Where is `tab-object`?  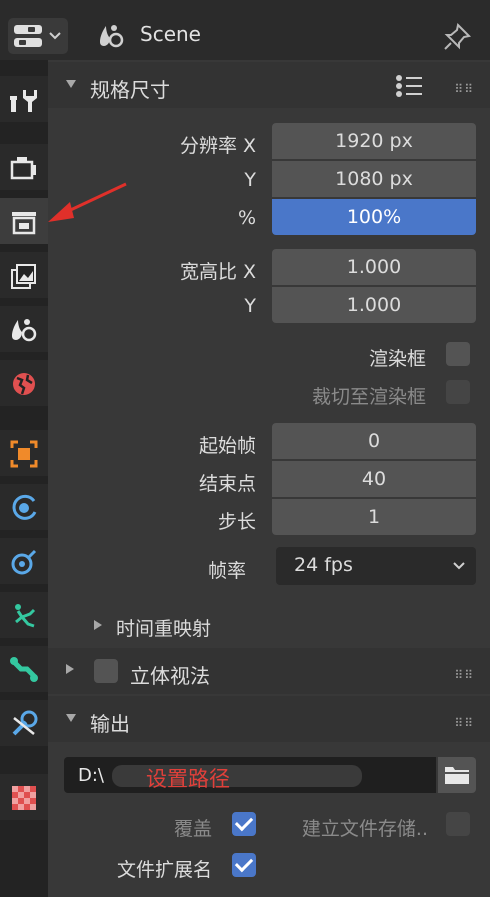
tab-object is located at coordinates (24, 453).